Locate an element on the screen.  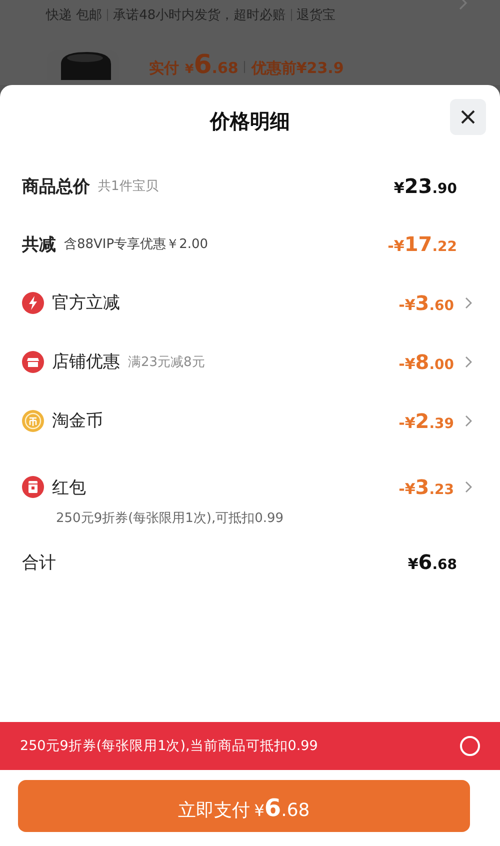
row-note: 满23元减8元 is located at coordinates (166, 362).